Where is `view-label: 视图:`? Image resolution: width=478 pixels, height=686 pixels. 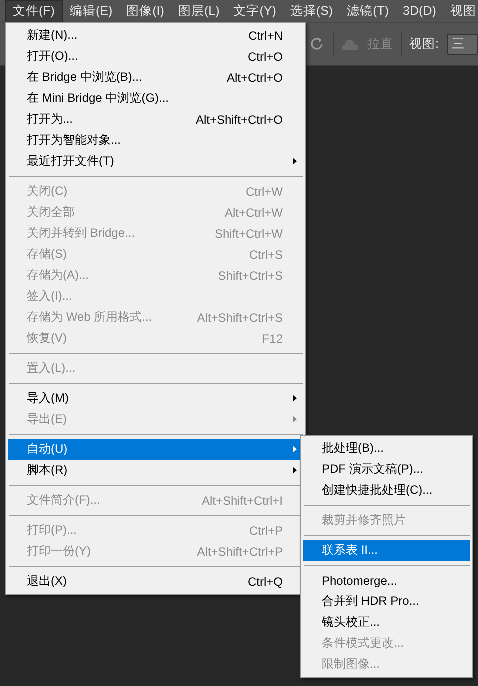 view-label: 视图: is located at coordinates (424, 44).